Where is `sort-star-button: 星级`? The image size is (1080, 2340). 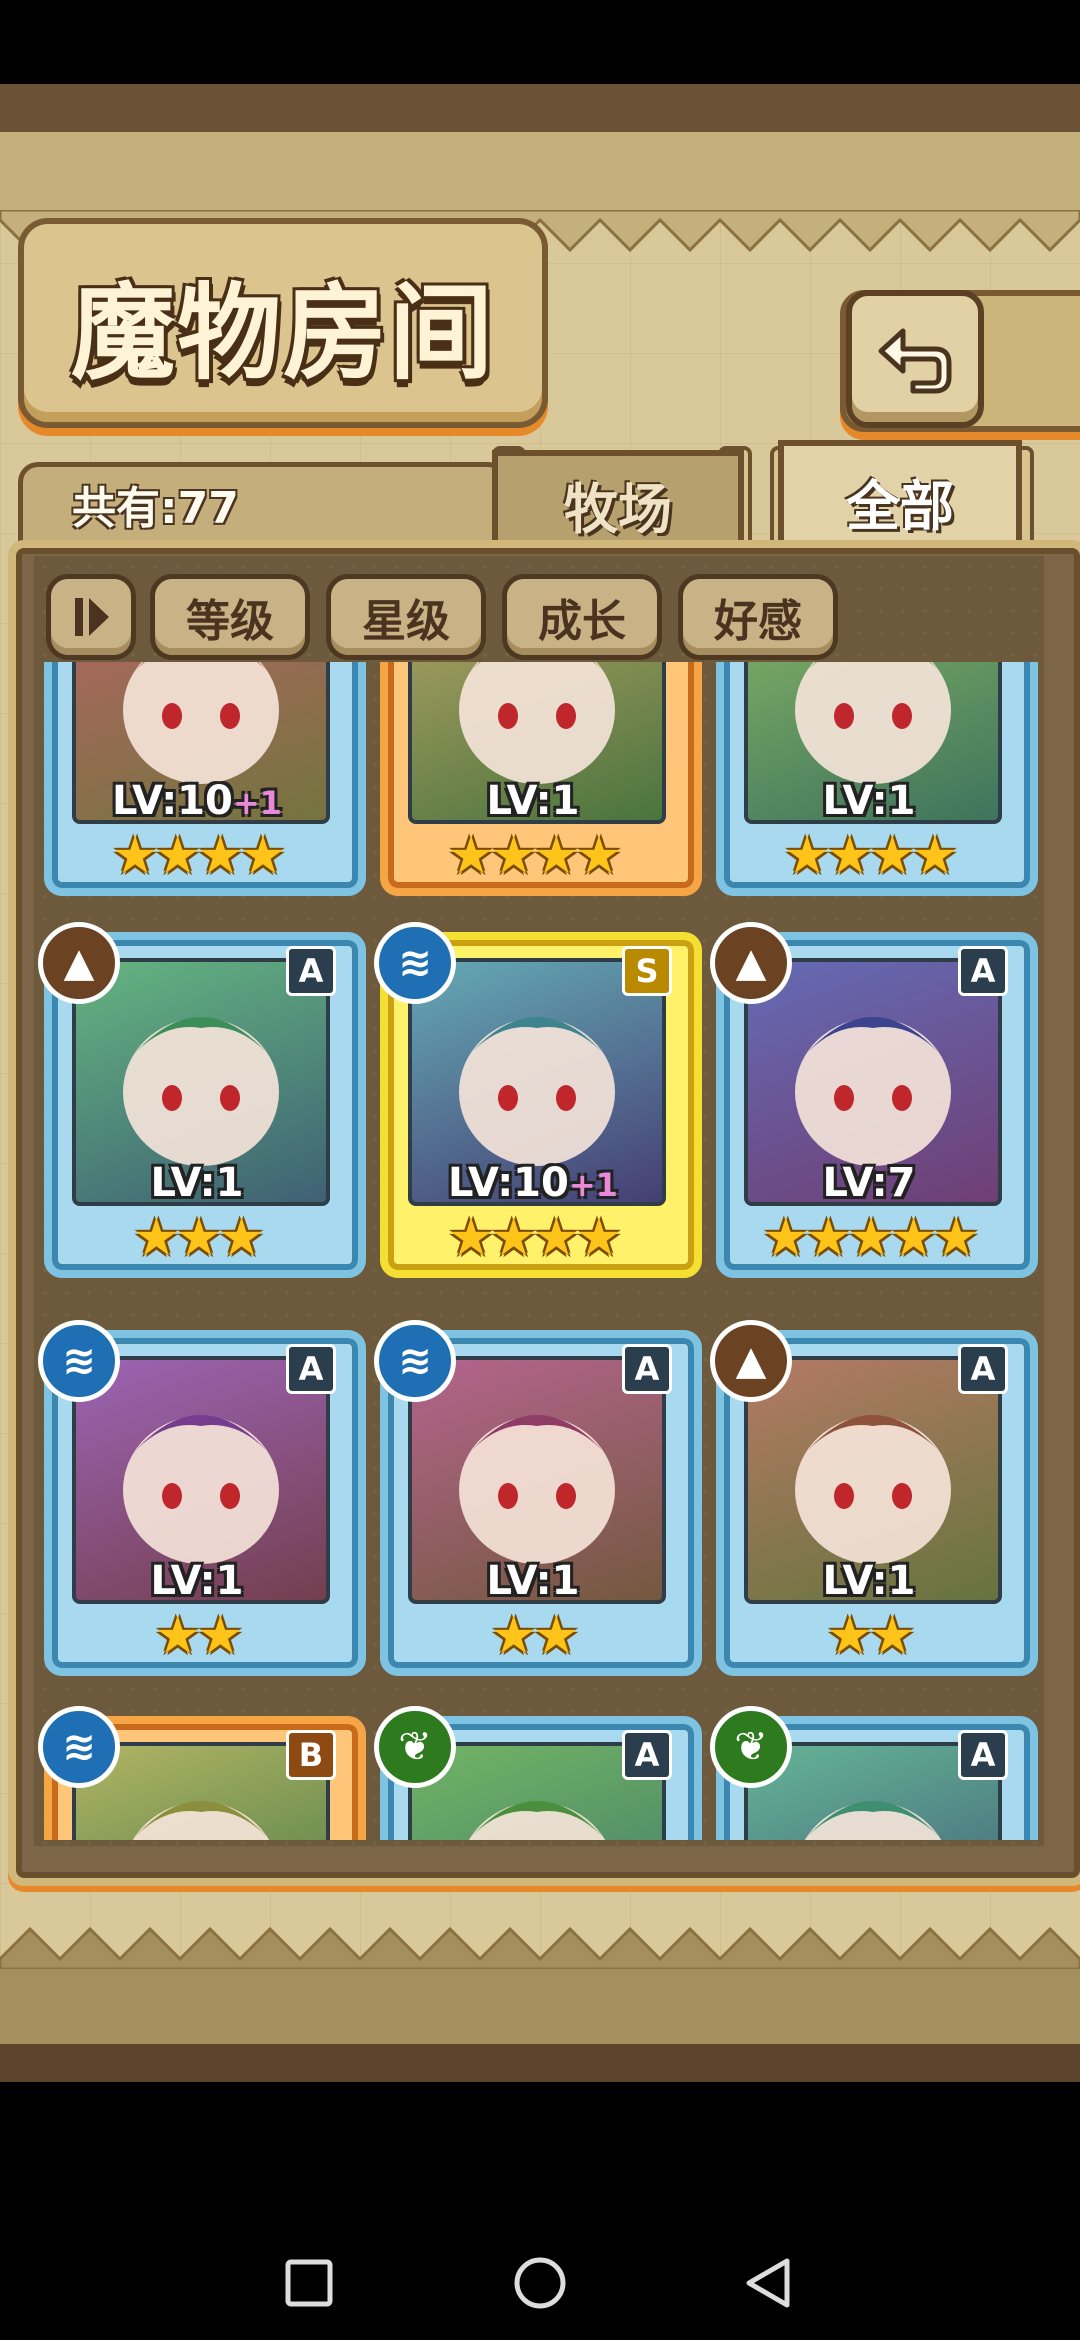
sort-star-button: 星级 is located at coordinates (406, 617).